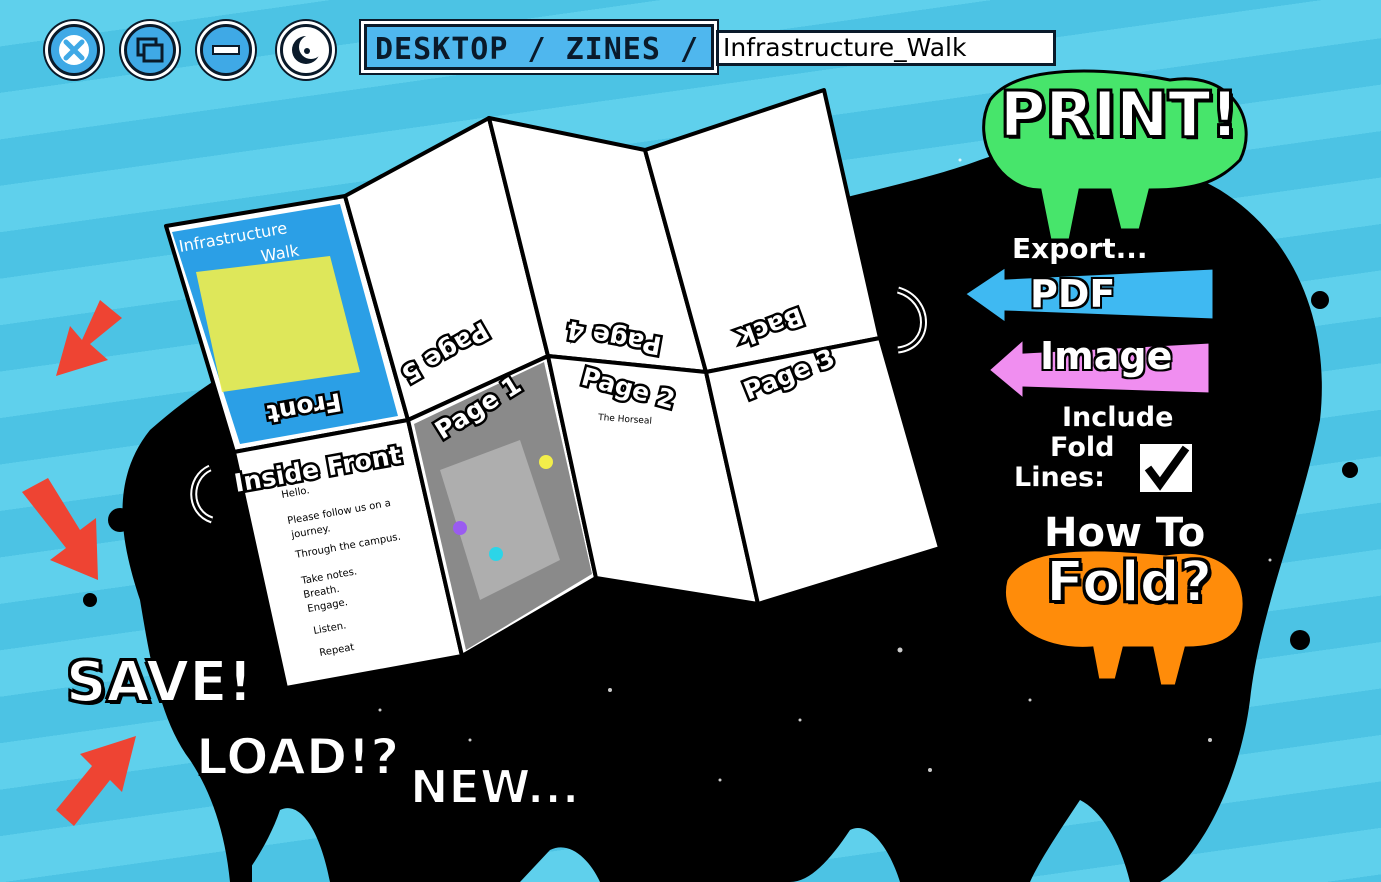 This screenshot has width=1381, height=882. Describe the element at coordinates (202, 494) in the screenshot. I see `rotate-left-icon` at that location.